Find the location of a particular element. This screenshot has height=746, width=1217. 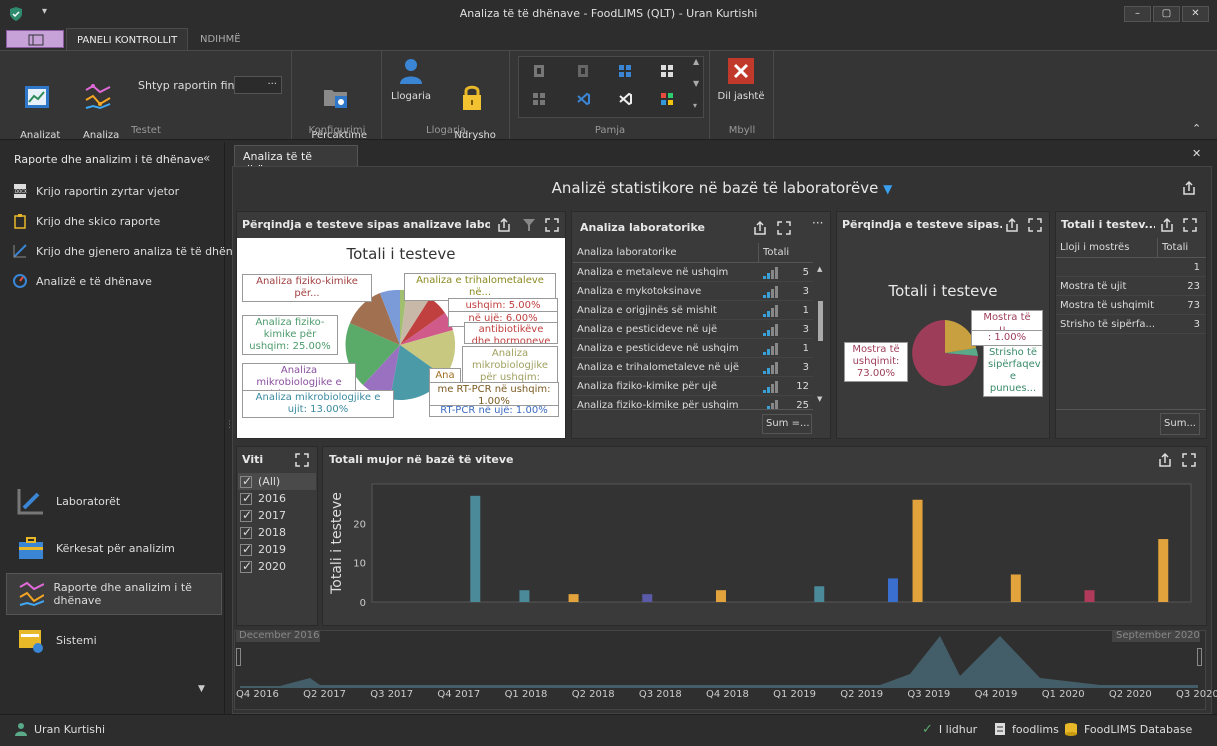

mostra-col-total: Totali is located at coordinates (1182, 247).